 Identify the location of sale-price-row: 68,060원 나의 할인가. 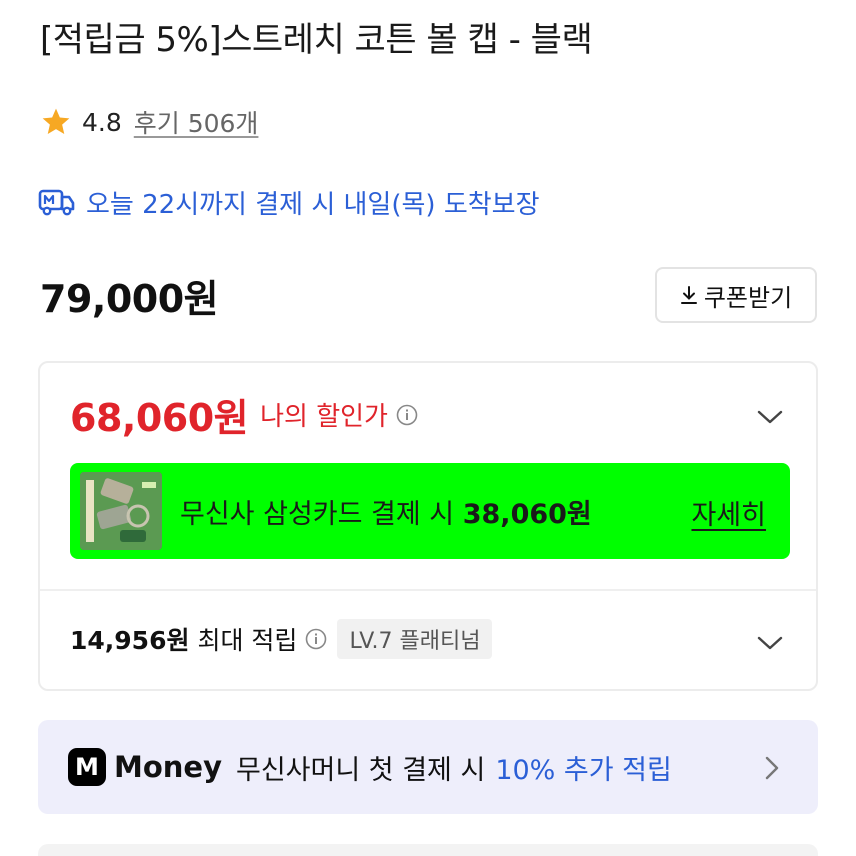
(244, 414).